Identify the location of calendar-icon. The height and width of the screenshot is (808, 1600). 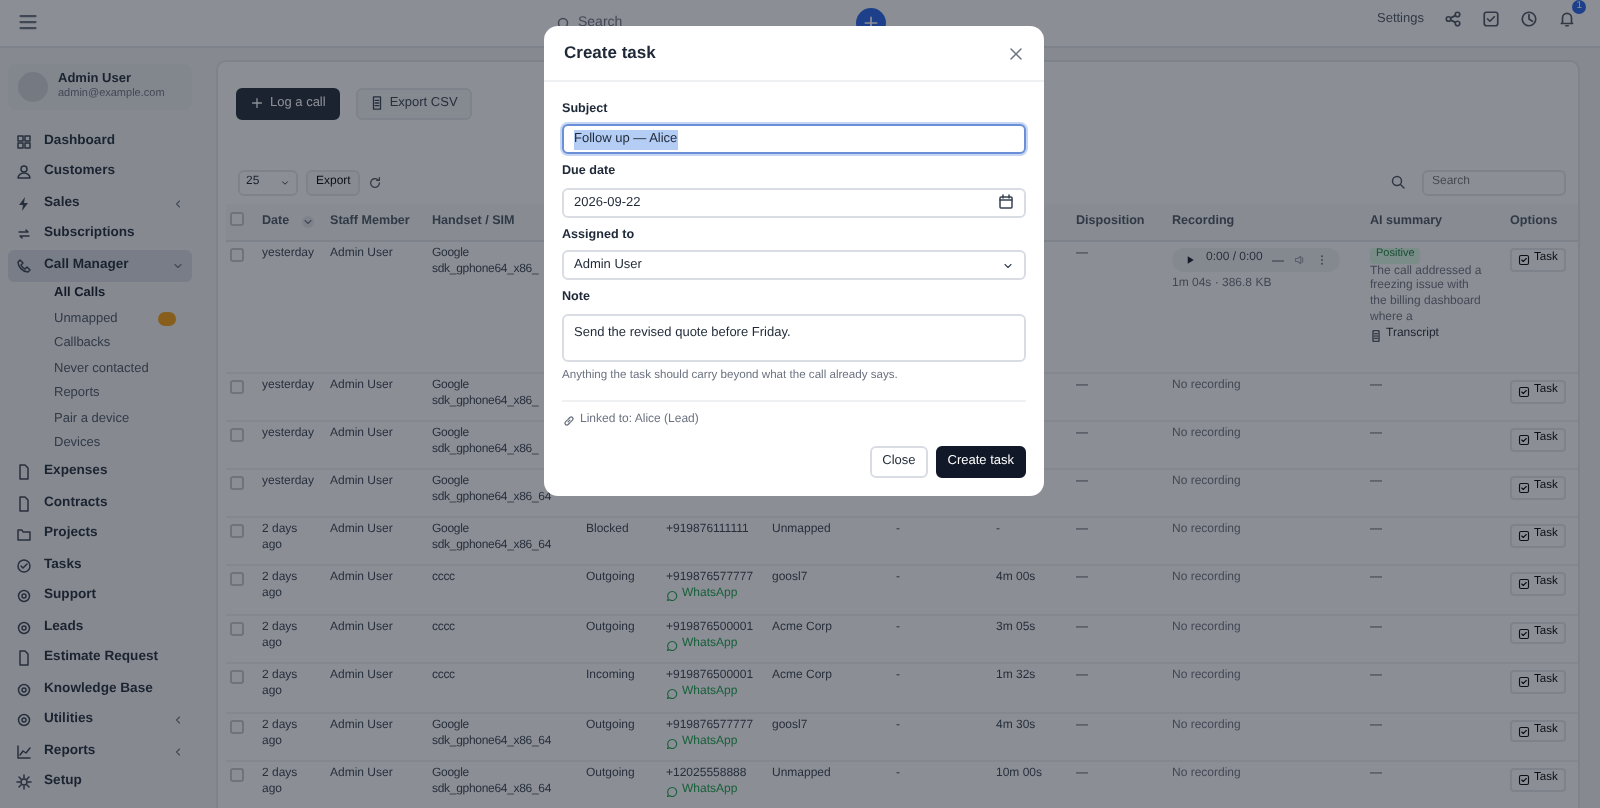
(1006, 202).